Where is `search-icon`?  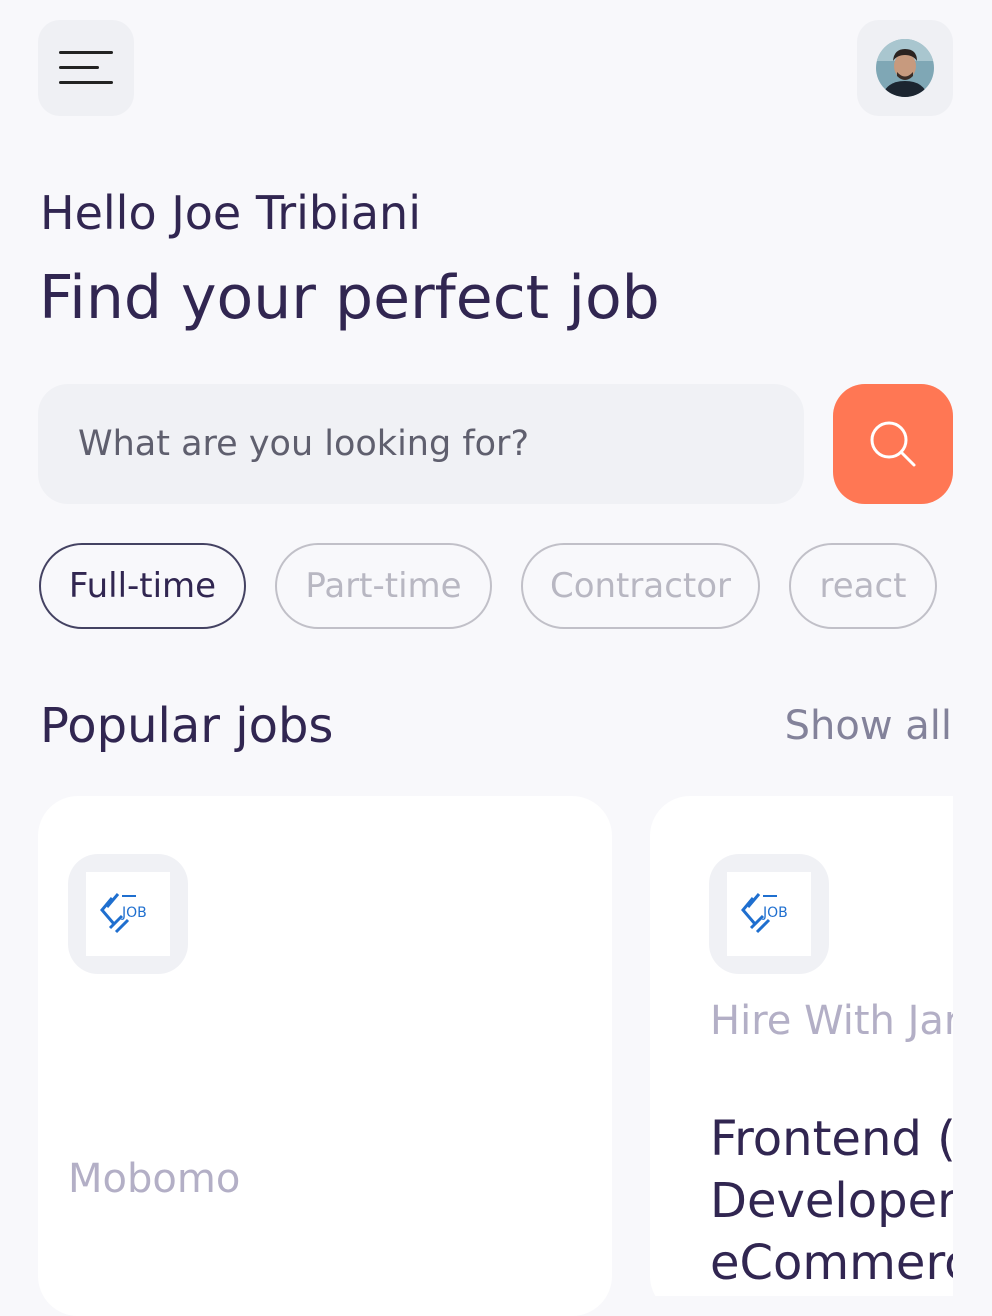
search-icon is located at coordinates (893, 444).